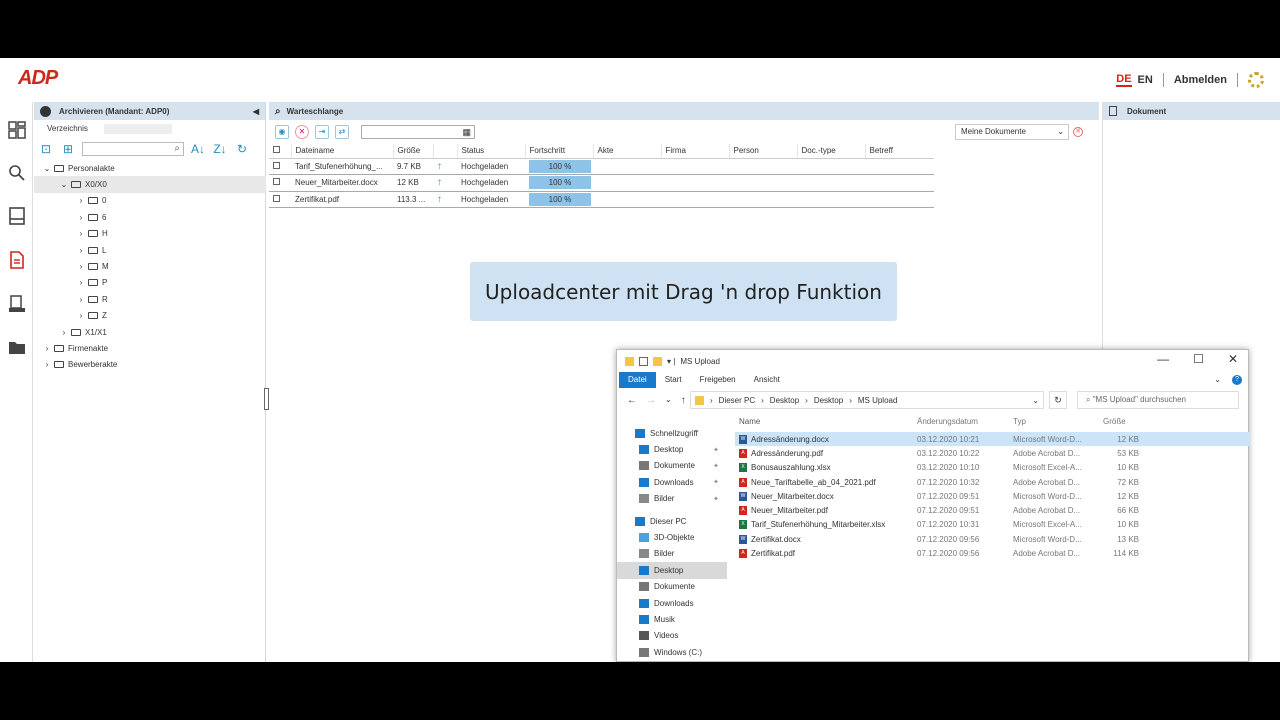 The width and height of the screenshot is (1280, 720). I want to click on document-filter-select: Meine Dokumente ⌄, so click(1012, 132).